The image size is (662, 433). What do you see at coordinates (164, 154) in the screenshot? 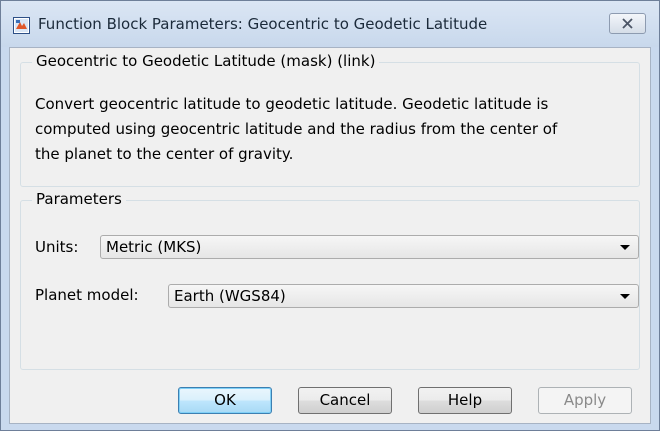
I see `description-line-3: the planet to the center of gravity.` at bounding box center [164, 154].